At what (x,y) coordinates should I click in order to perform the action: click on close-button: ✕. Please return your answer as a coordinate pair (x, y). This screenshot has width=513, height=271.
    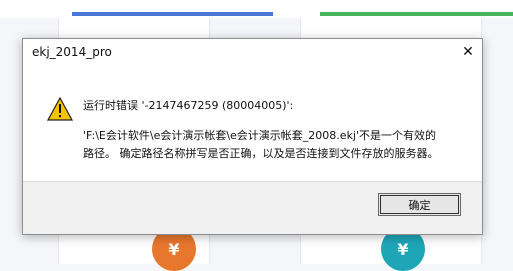
    Looking at the image, I should click on (468, 52).